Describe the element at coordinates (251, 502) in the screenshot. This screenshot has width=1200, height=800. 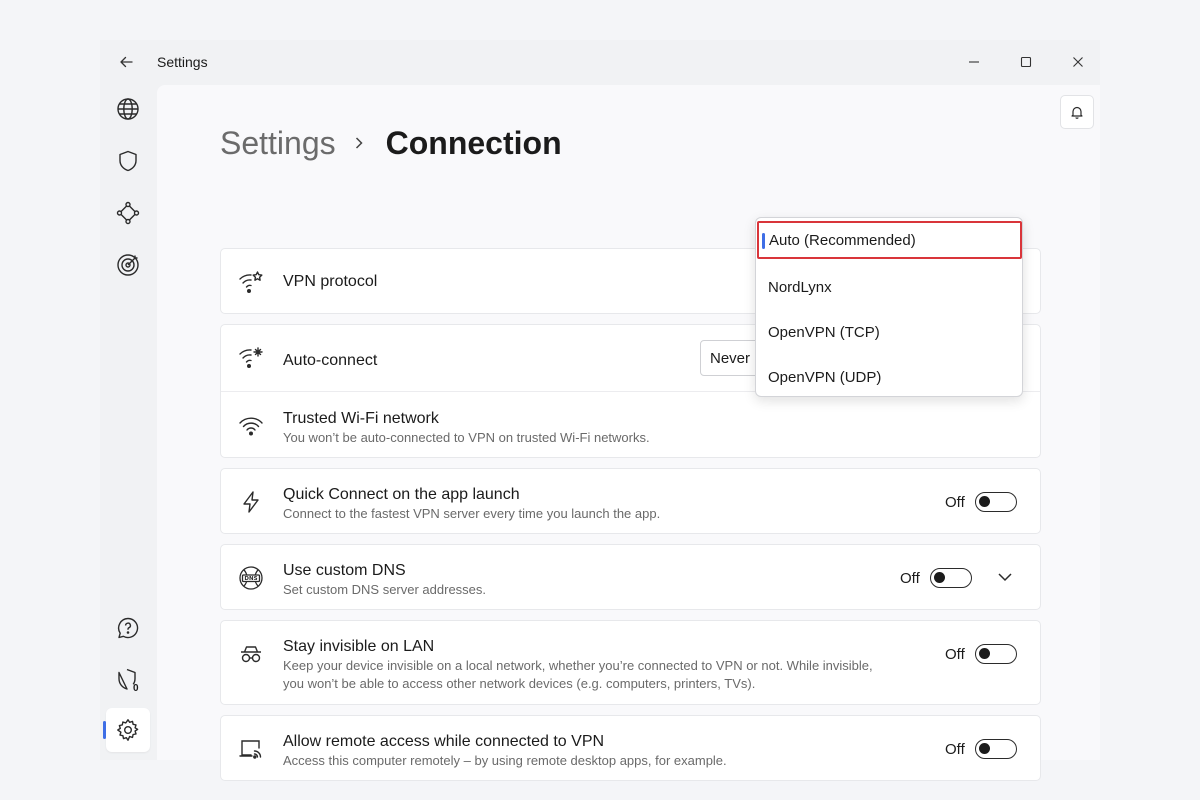
I see `lightning-icon` at that location.